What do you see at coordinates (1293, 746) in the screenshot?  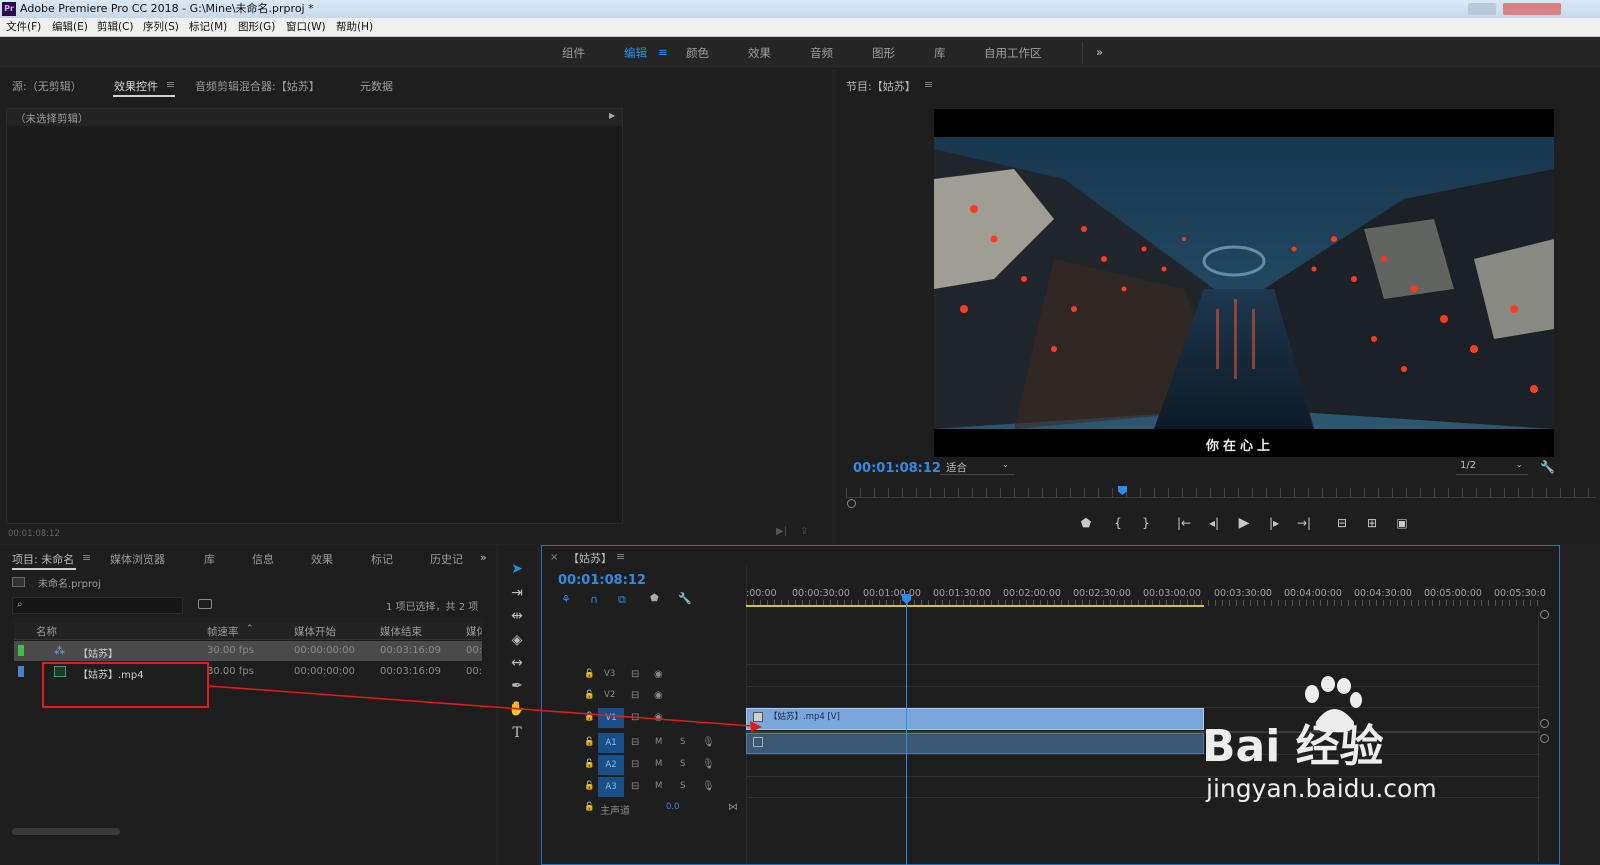 I see `watermark-brand: Bai 经验` at bounding box center [1293, 746].